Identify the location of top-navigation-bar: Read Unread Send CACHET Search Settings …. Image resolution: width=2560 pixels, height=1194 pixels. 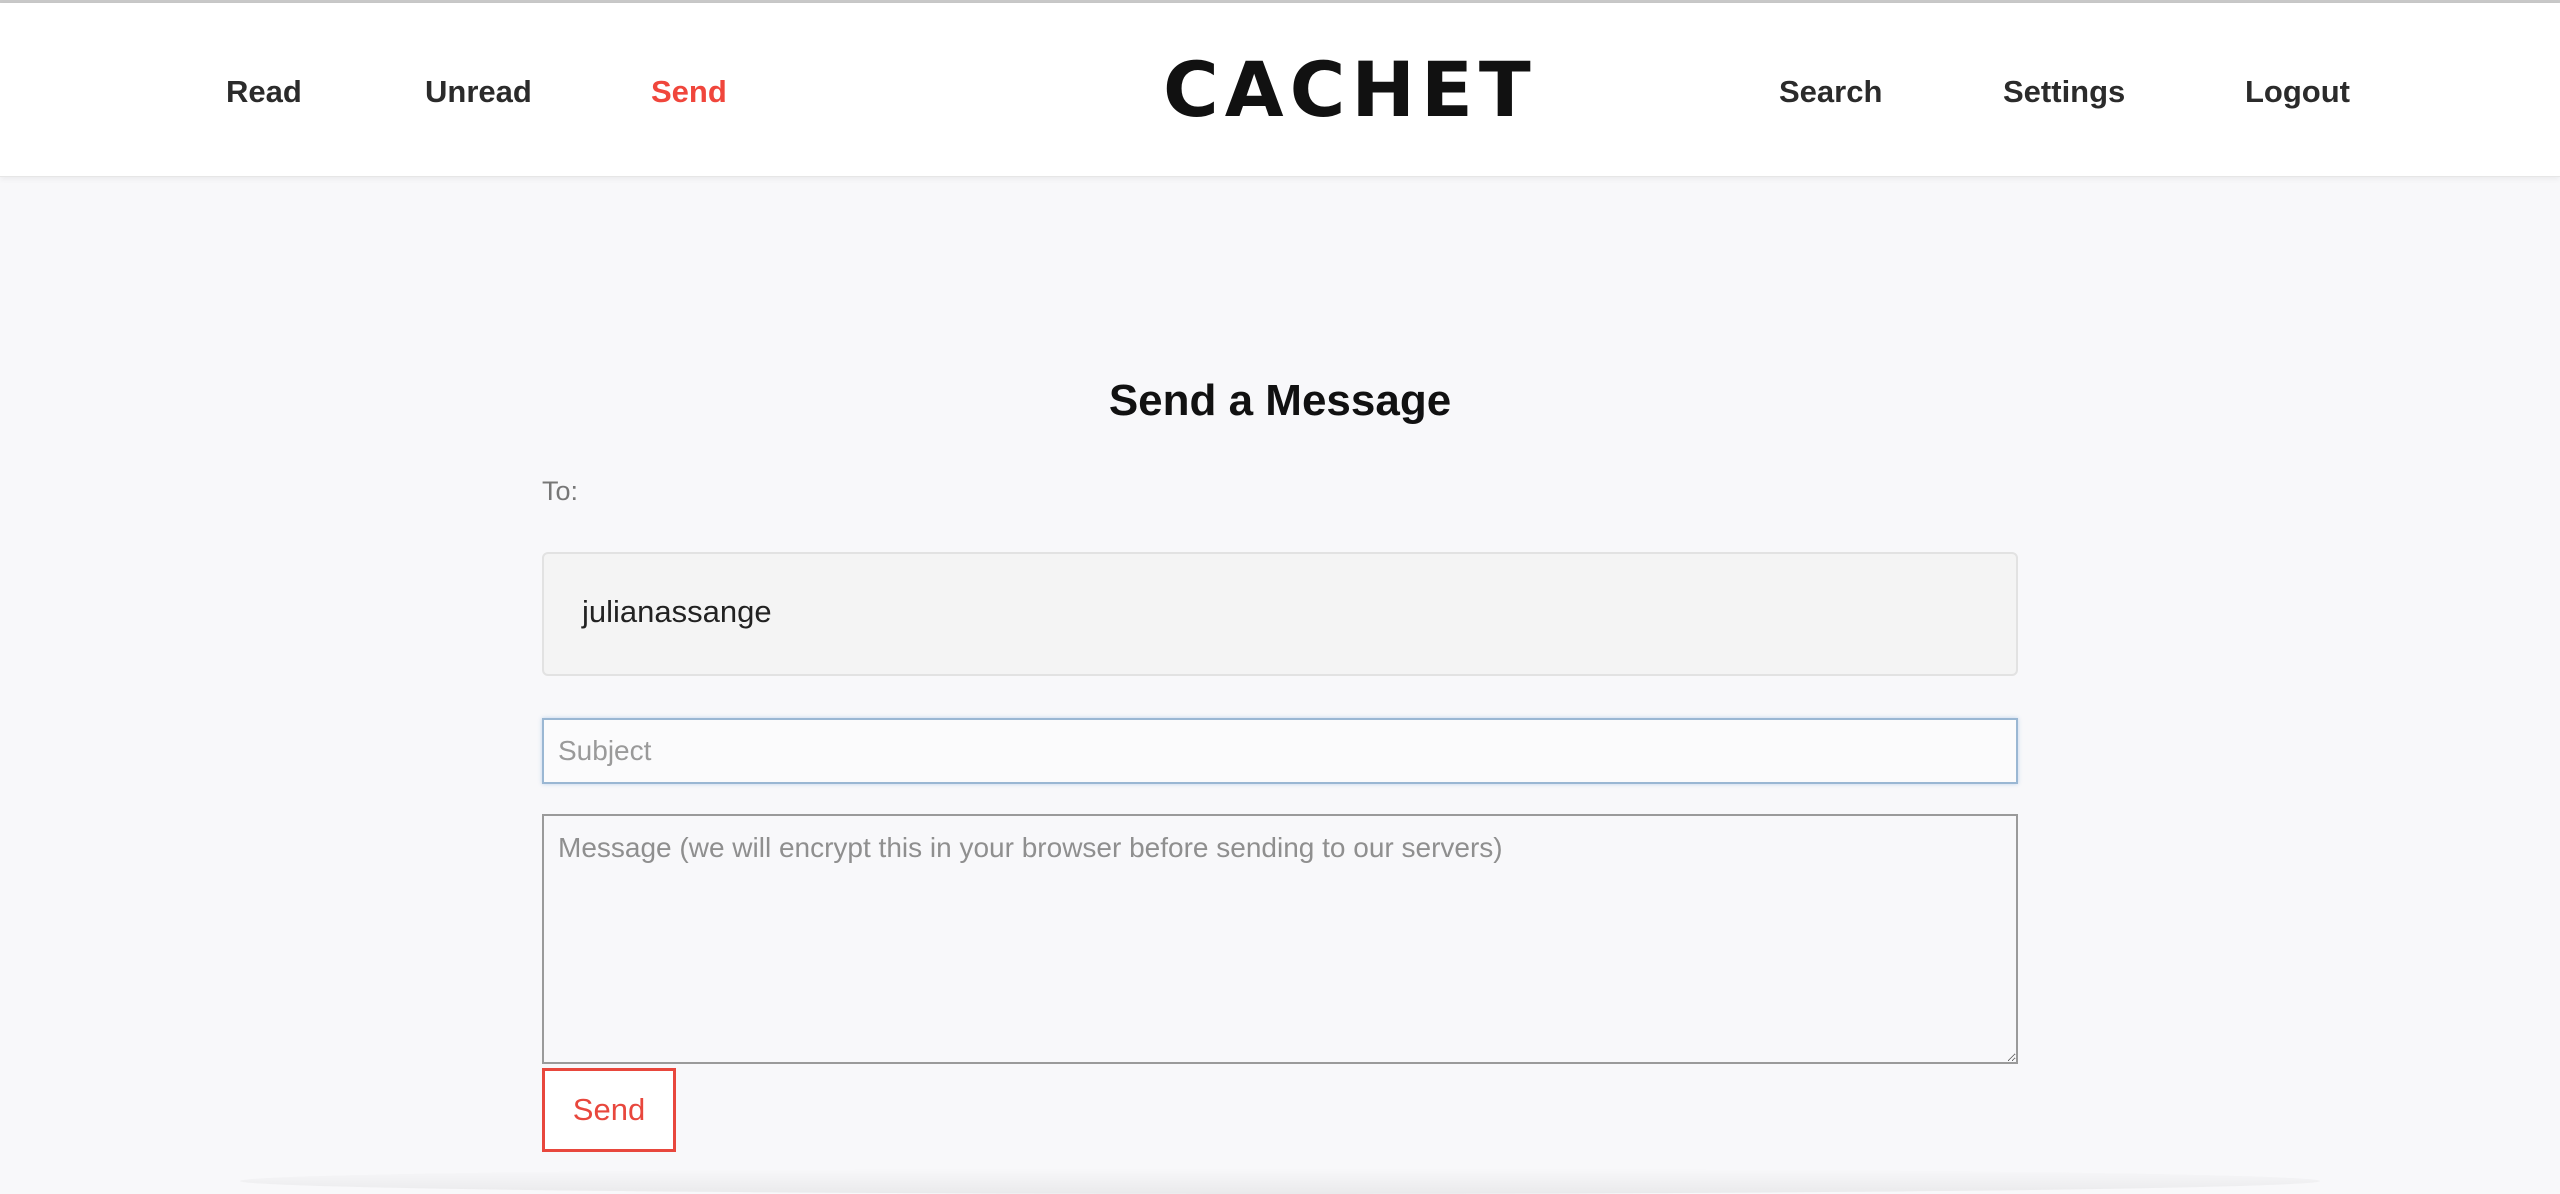
(1280, 90).